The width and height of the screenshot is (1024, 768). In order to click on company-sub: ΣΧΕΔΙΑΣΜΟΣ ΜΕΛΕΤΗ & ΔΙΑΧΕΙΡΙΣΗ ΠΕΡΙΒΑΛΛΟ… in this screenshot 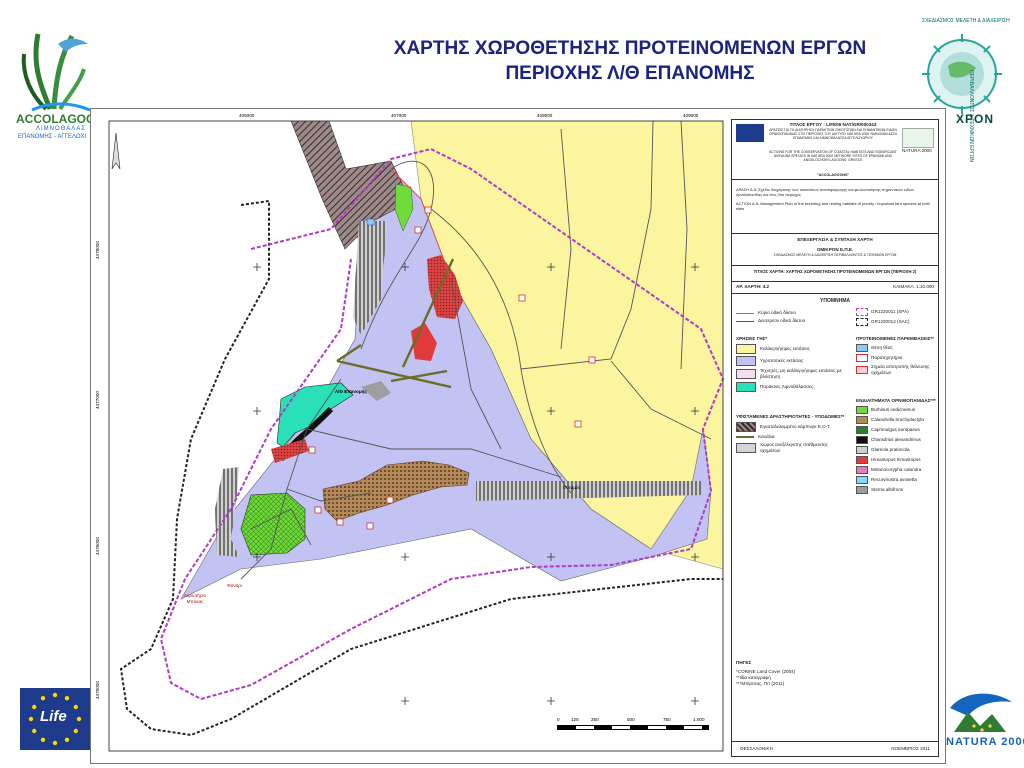, I will do `click(835, 255)`.